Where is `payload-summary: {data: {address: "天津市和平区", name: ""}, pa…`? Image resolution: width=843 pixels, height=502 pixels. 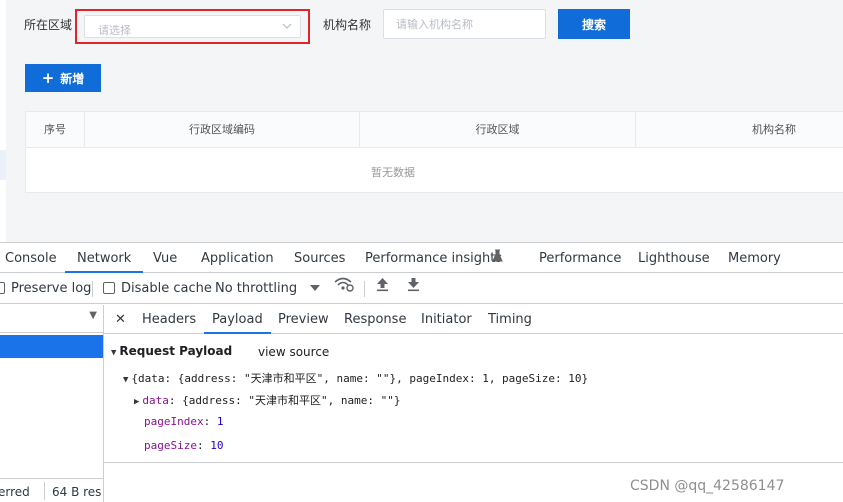
payload-summary: {data: {address: "天津市和平区", name: ""}, pa… is located at coordinates (360, 378).